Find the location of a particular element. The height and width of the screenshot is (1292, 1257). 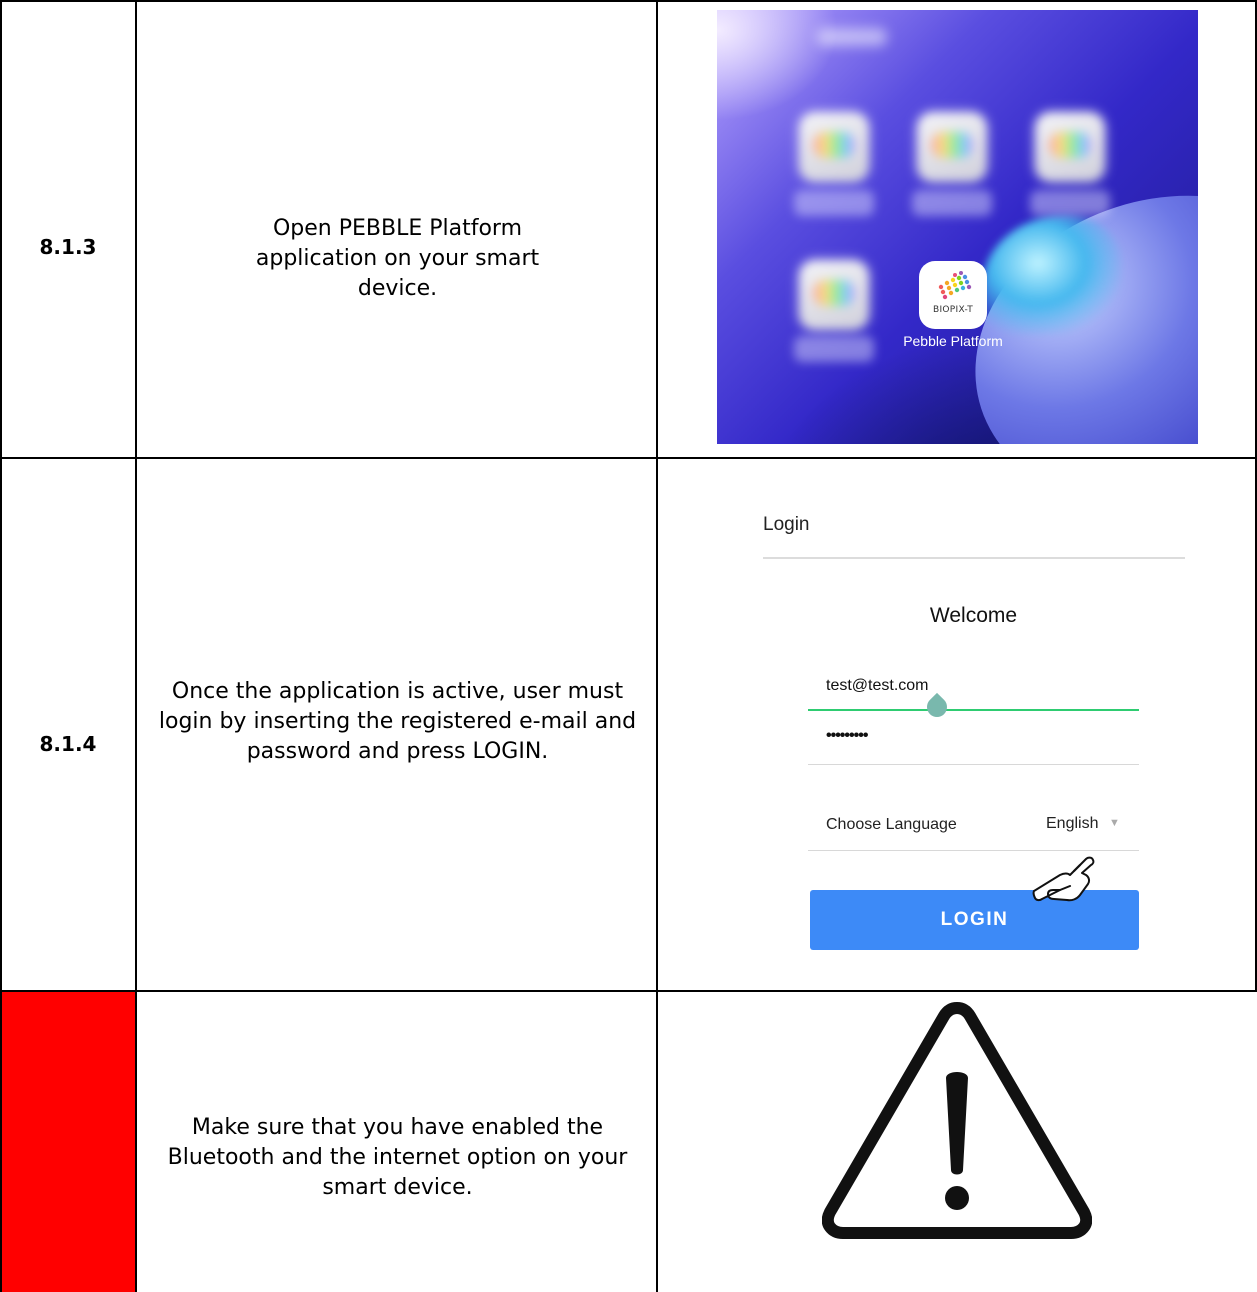

header-divider is located at coordinates (974, 558).